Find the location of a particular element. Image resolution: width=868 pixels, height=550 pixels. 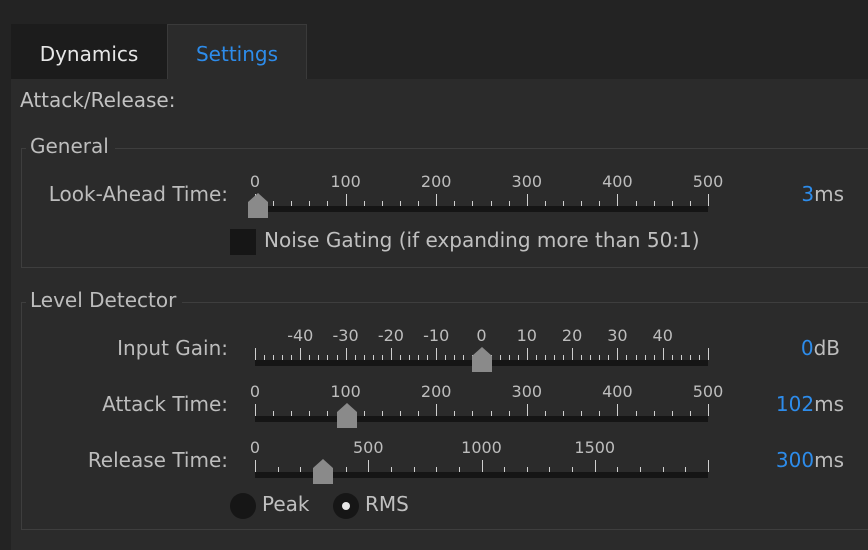

tab-settings: Settings is located at coordinates (237, 51).